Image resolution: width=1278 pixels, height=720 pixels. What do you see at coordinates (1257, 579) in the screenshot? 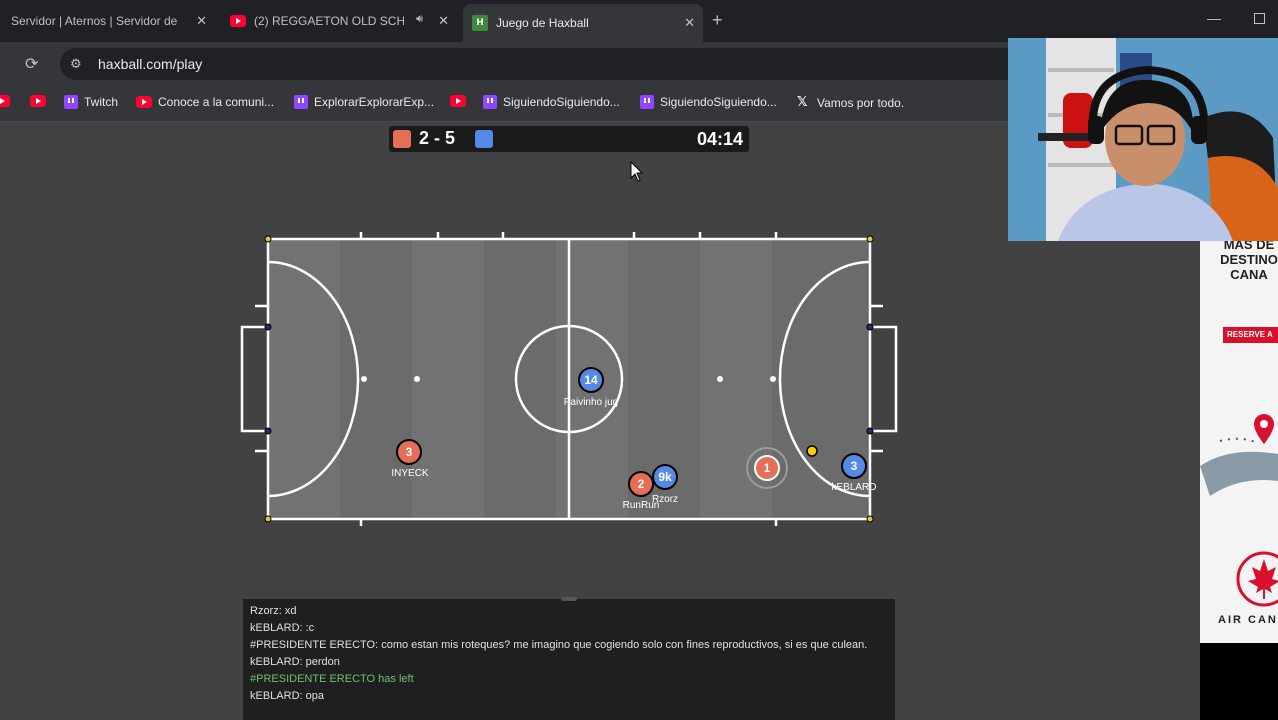
I see `air-canada-logo-icon` at bounding box center [1257, 579].